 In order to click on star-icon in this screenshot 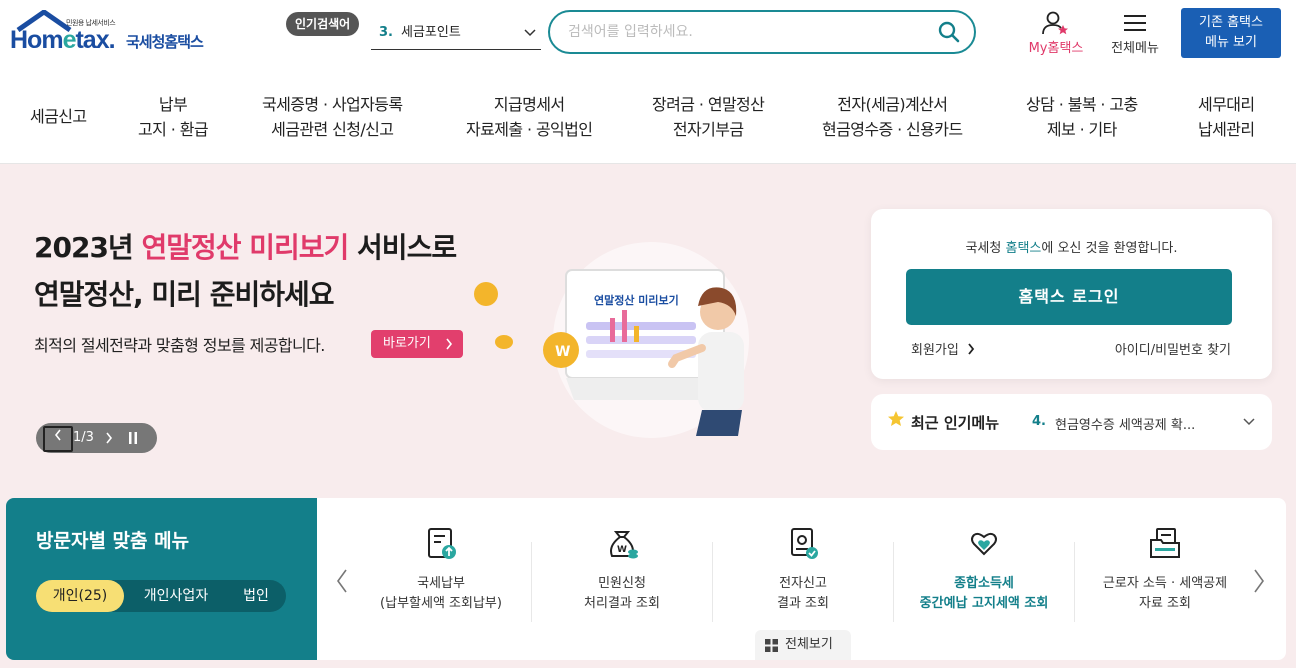, I will do `click(896, 418)`.